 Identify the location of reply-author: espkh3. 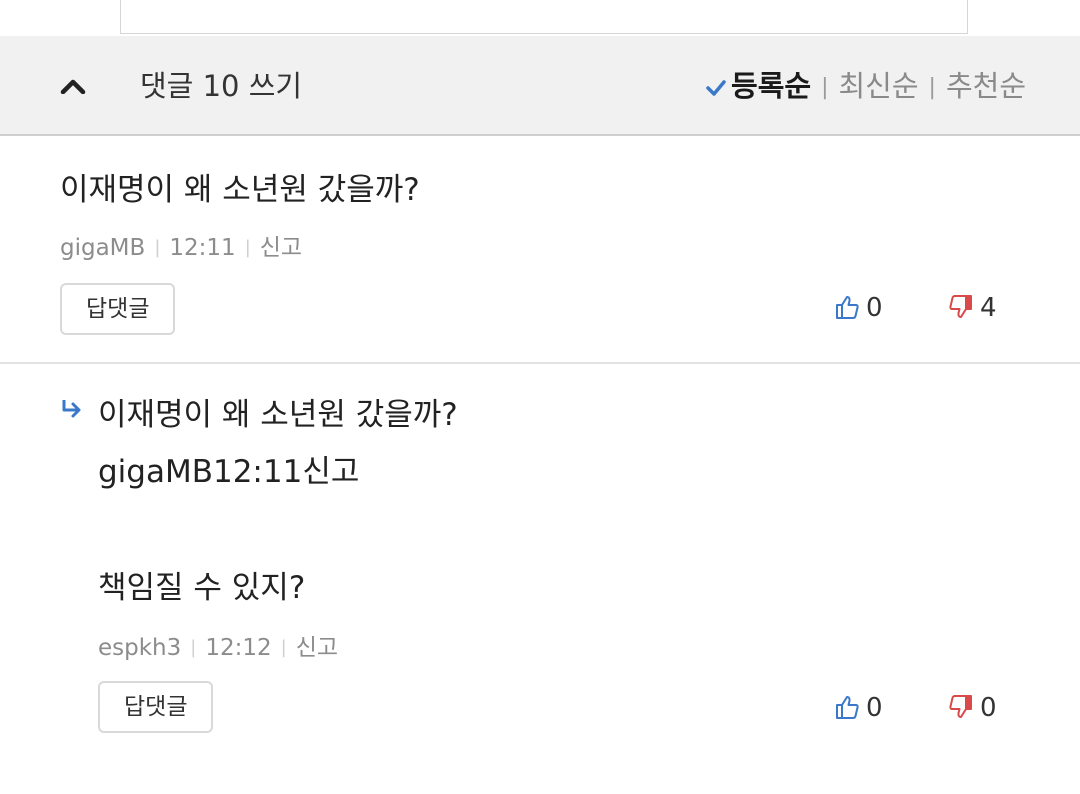
(140, 648).